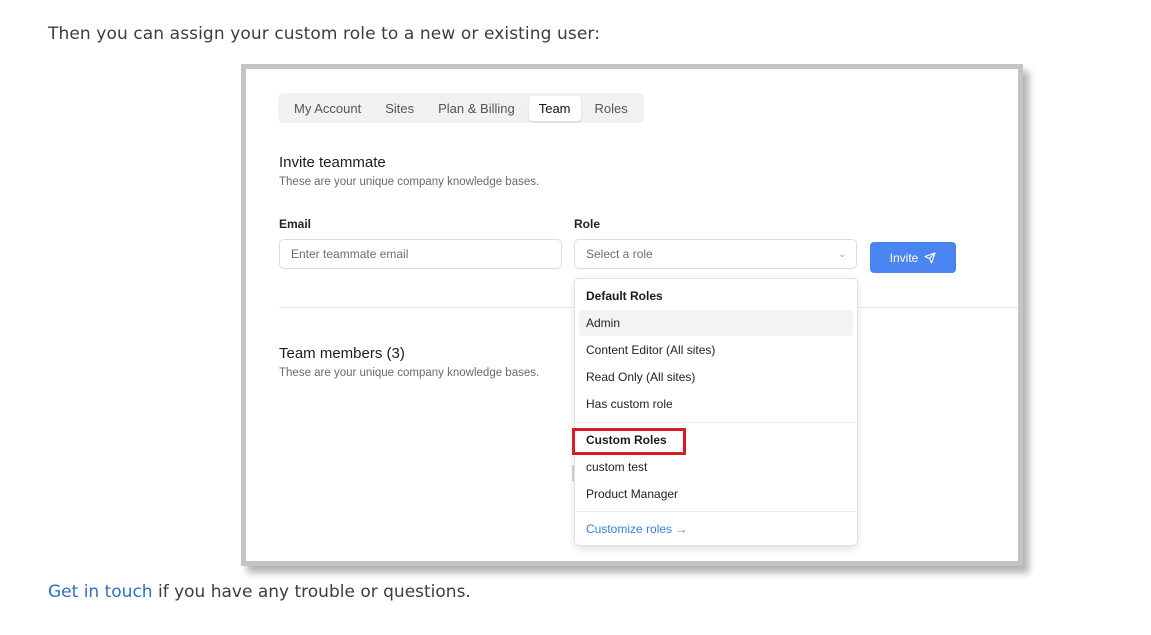 The width and height of the screenshot is (1151, 635). I want to click on invite-button: Invite, so click(913, 257).